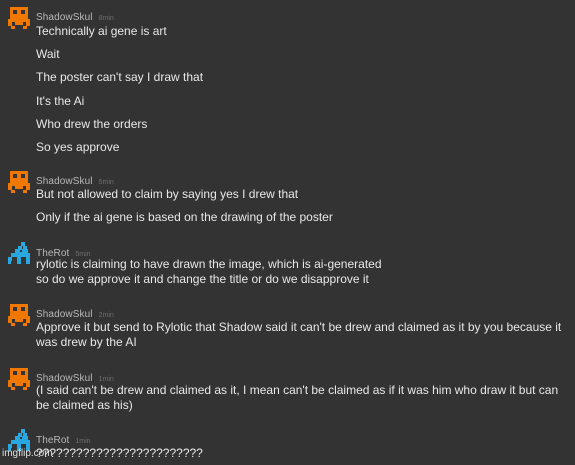 Image resolution: width=575 pixels, height=465 pixels. Describe the element at coordinates (120, 77) in the screenshot. I see `message-text: The poster can't say I draw that` at that location.